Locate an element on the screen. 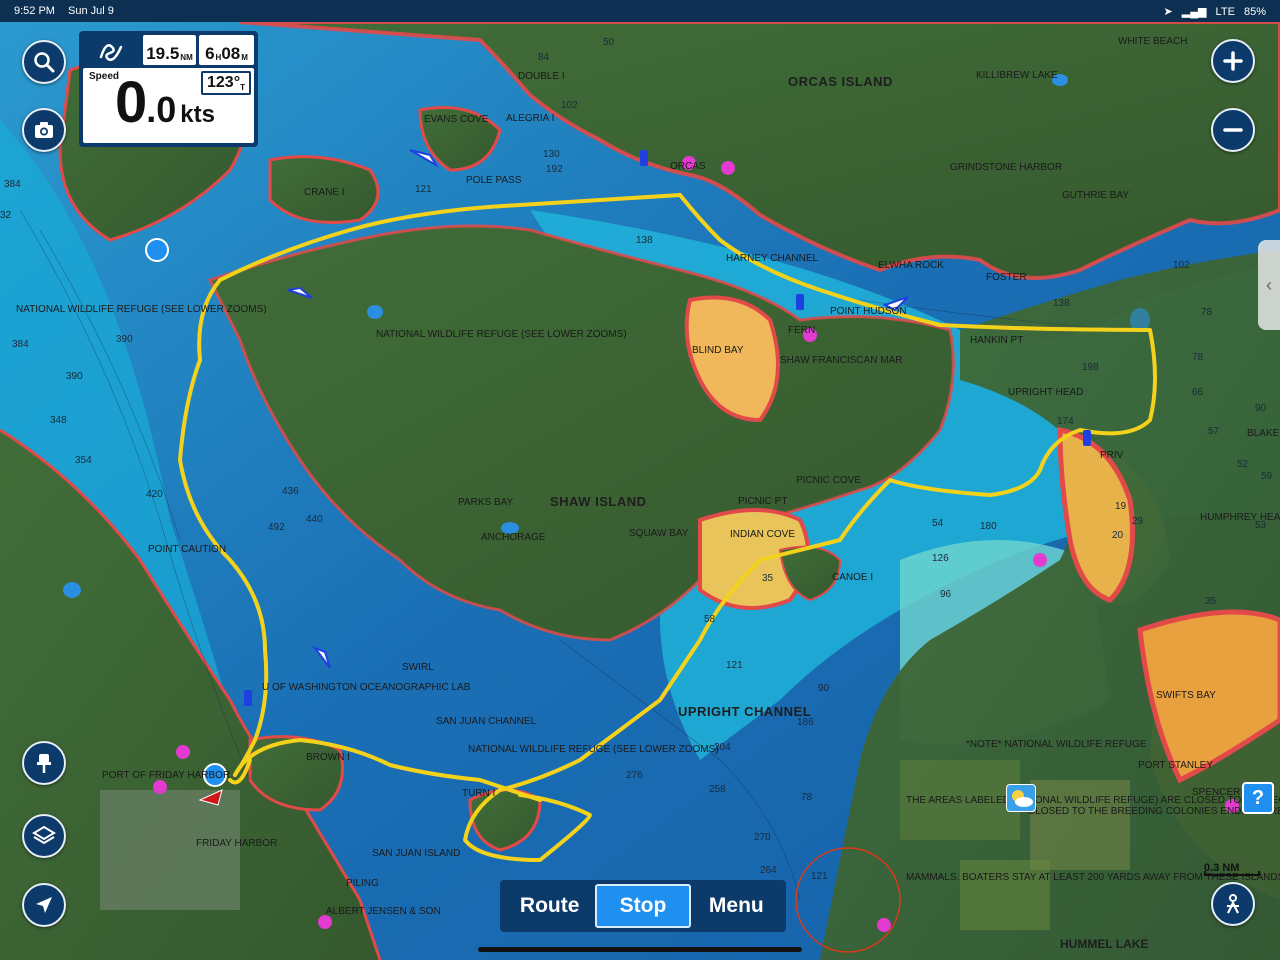  status-battery: 85% is located at coordinates (1254, 11).